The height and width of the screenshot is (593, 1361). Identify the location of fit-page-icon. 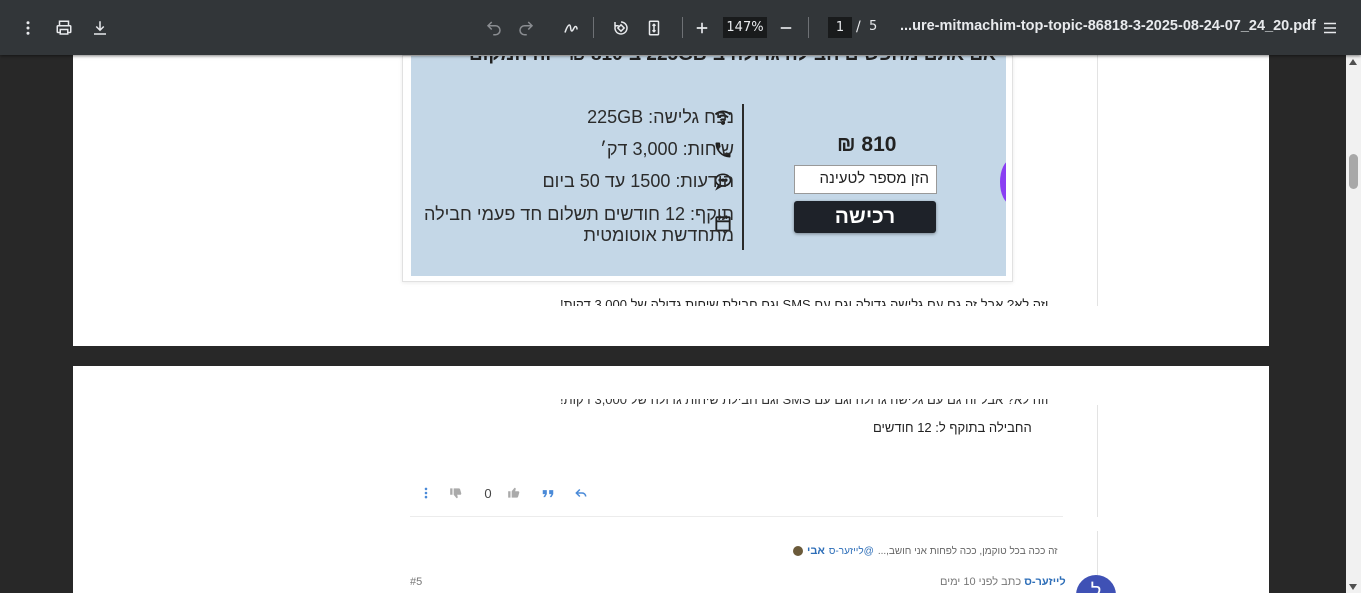
(654, 28).